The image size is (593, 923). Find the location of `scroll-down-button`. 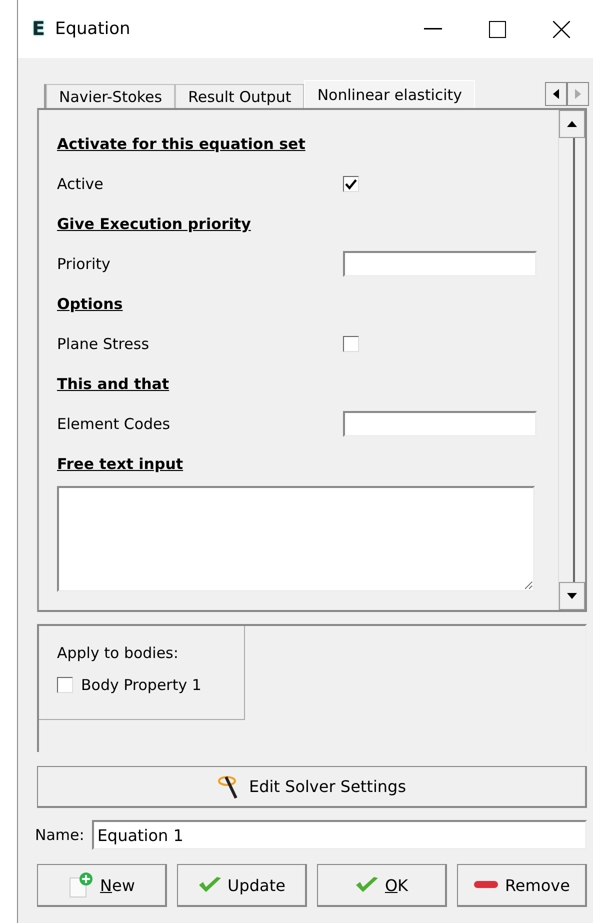

scroll-down-button is located at coordinates (572, 596).